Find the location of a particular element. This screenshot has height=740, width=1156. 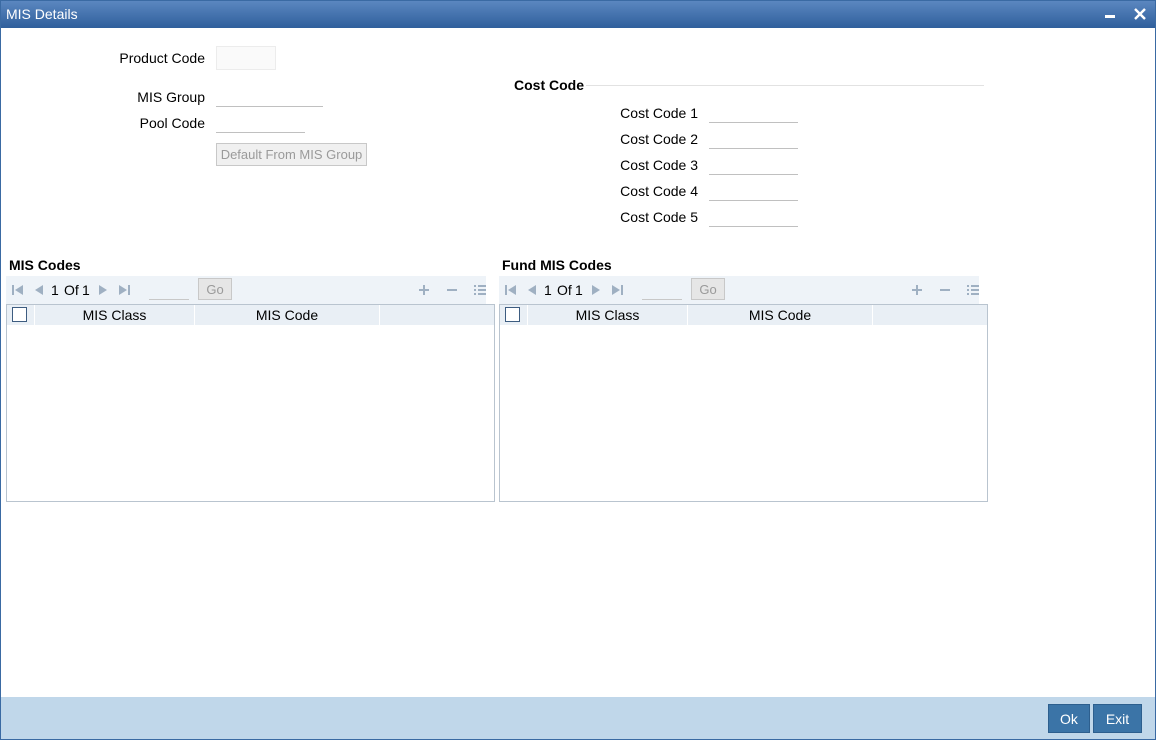

product-code-label: Product Code is located at coordinates (162, 58).